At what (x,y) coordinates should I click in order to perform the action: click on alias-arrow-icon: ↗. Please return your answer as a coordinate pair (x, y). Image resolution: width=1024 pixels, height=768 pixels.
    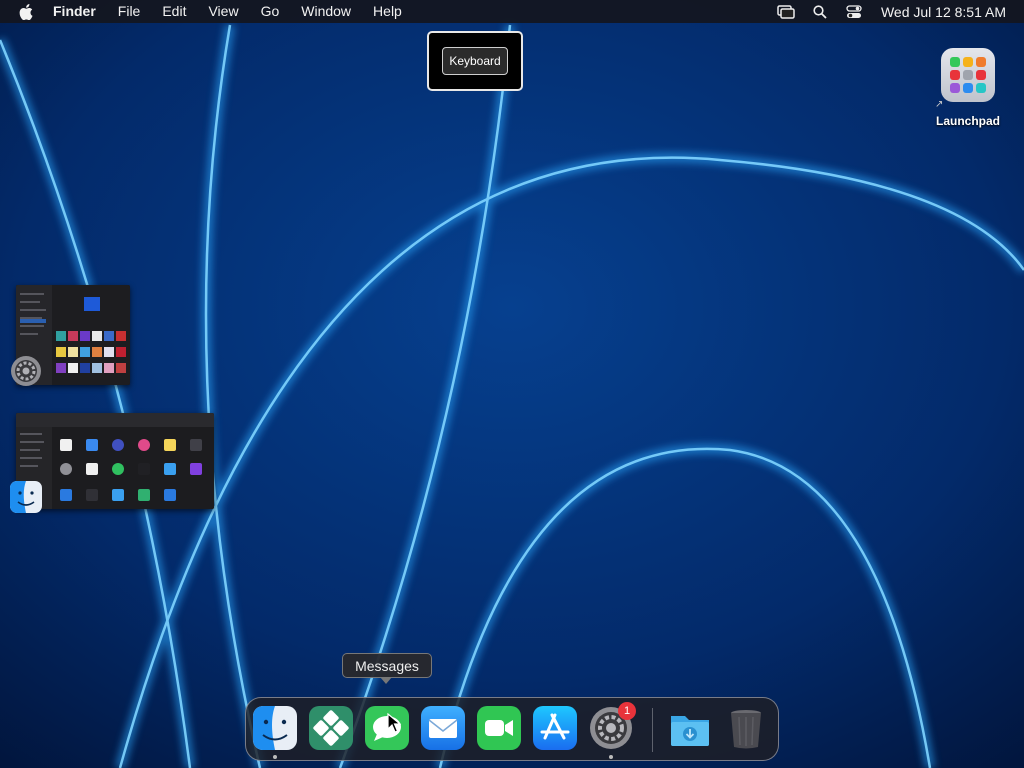
    Looking at the image, I should click on (939, 104).